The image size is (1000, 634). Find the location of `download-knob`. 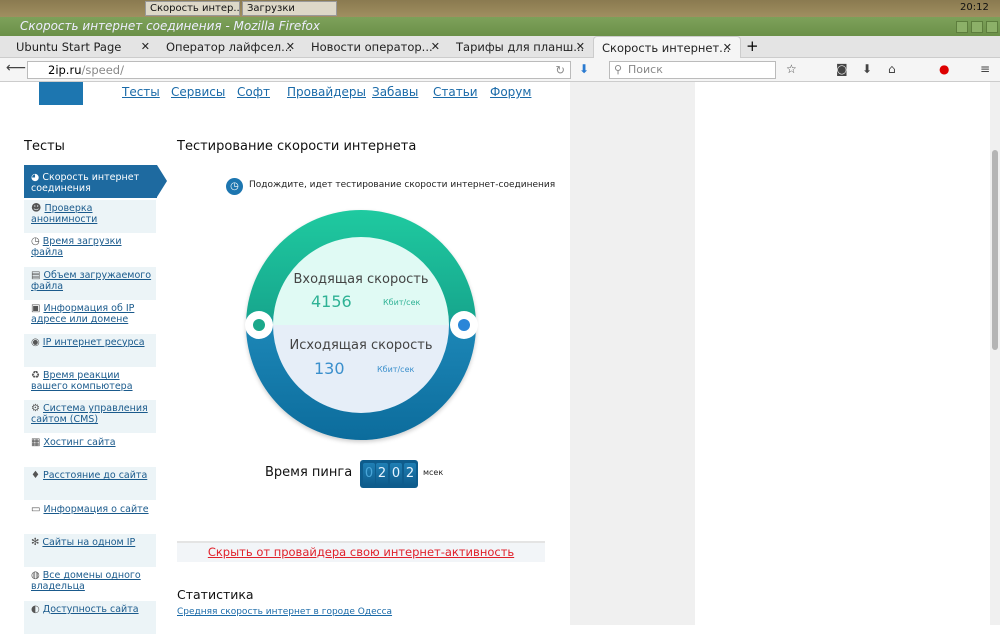

download-knob is located at coordinates (259, 325).